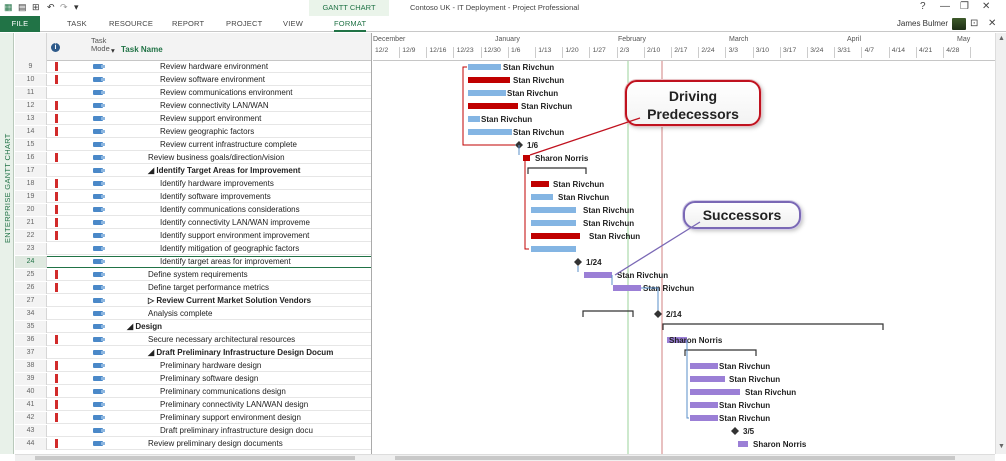  What do you see at coordinates (20, 24) in the screenshot?
I see `tab-file: FILE` at bounding box center [20, 24].